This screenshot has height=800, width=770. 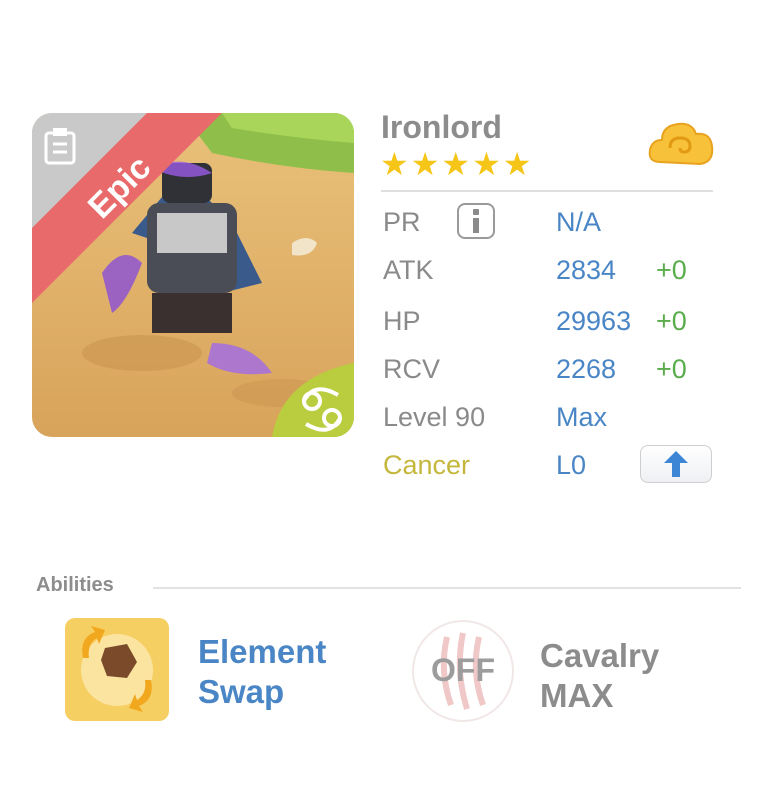 I want to click on level-label: Level 90, so click(x=434, y=417).